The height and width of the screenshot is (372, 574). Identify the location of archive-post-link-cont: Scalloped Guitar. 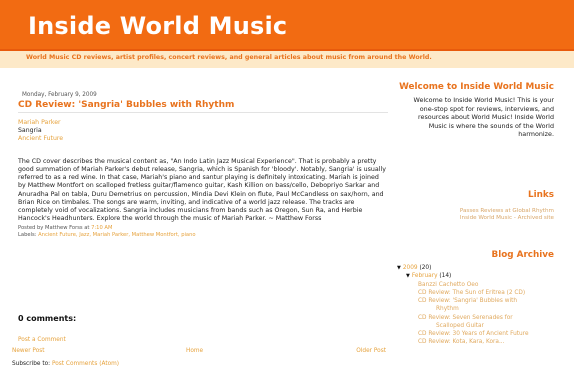
(485, 326).